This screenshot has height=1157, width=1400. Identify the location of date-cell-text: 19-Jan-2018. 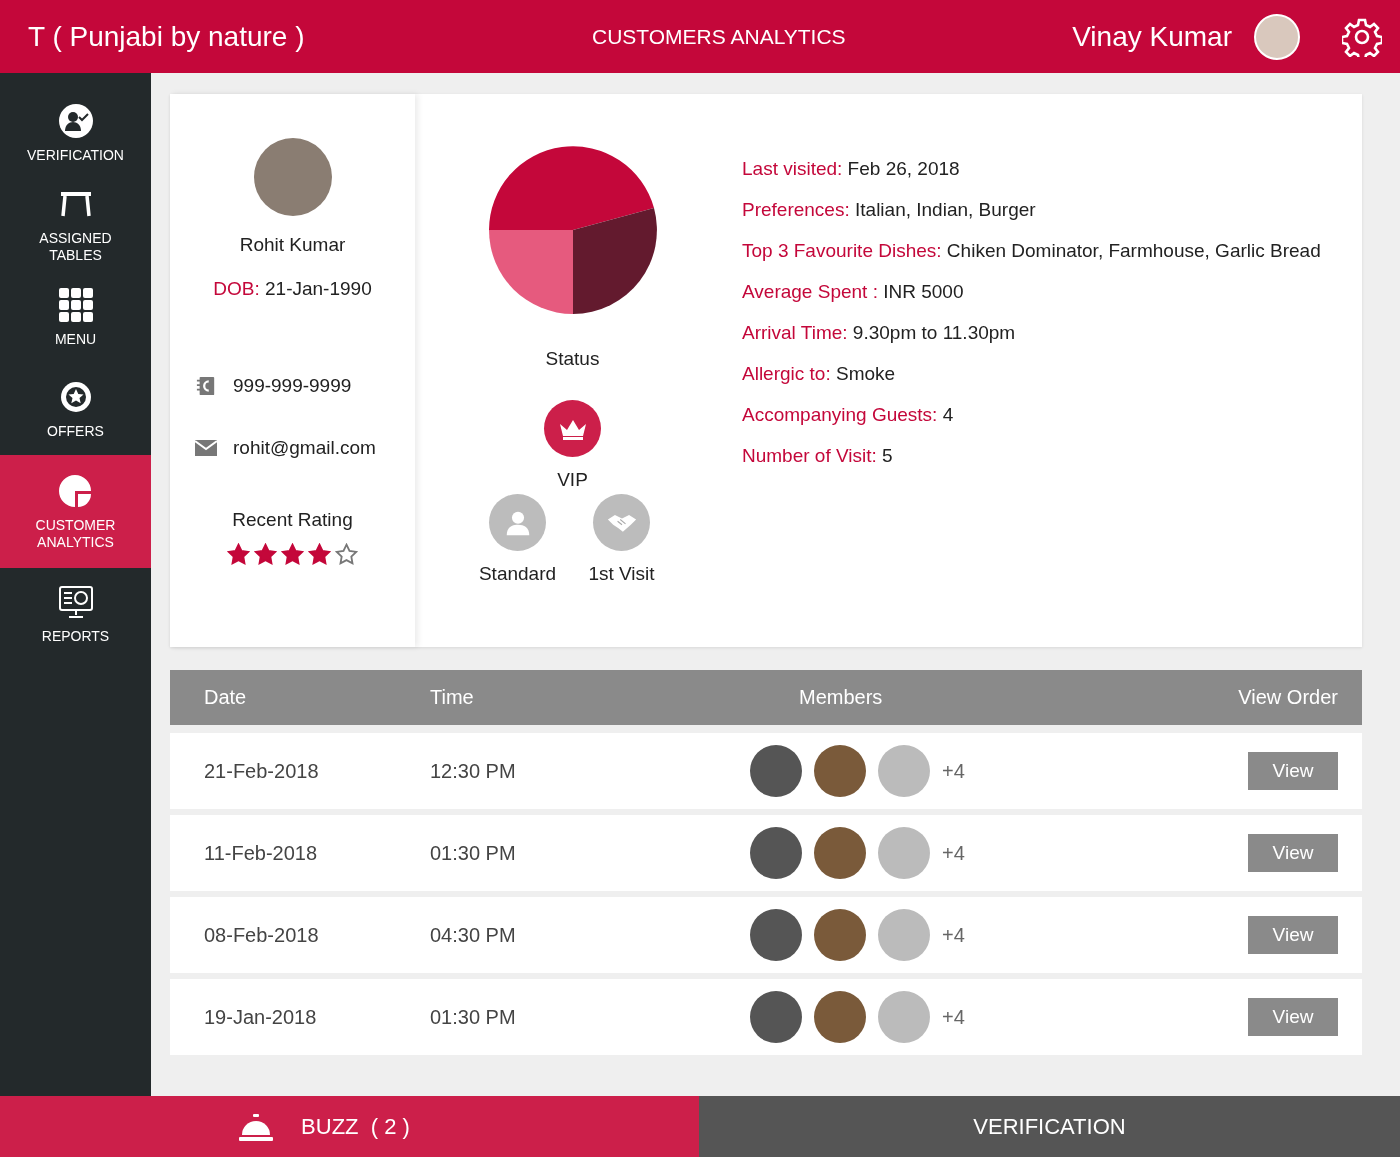
(260, 1017).